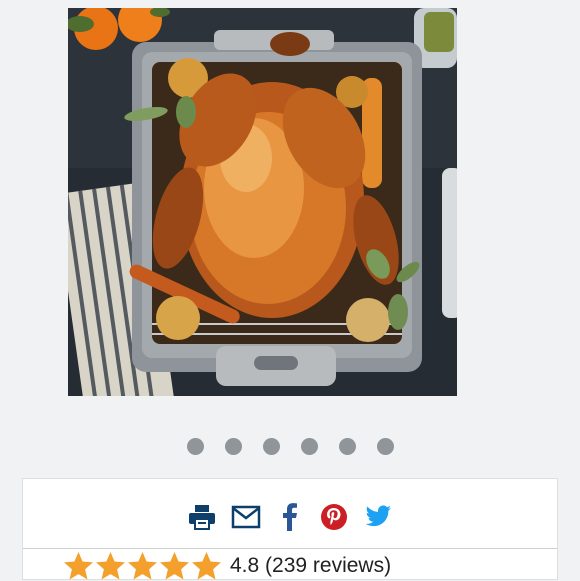 The height and width of the screenshot is (581, 580). I want to click on twitter-icon, so click(378, 516).